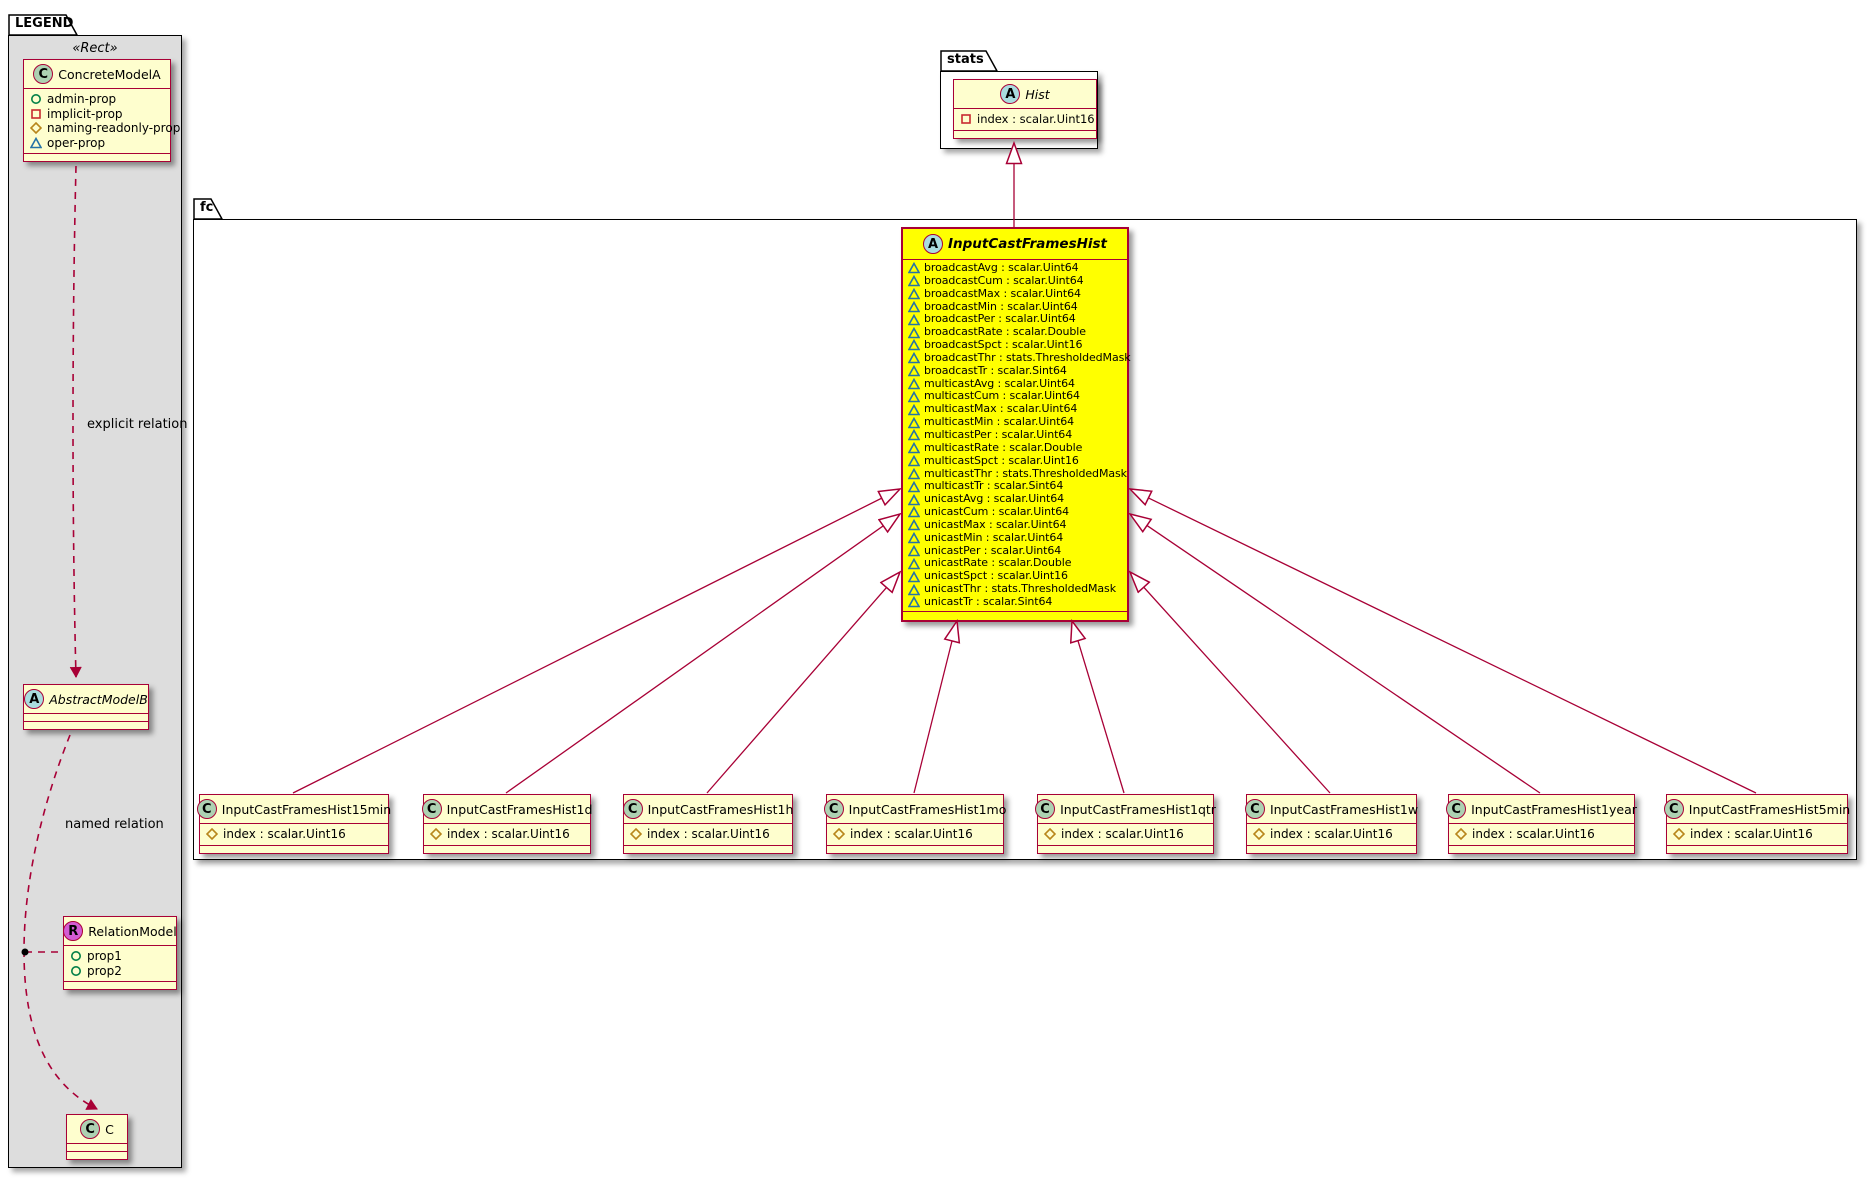 The image size is (1874, 1179). Describe the element at coordinates (1003, 447) in the screenshot. I see `member-label: multicastRate : scalar.Double` at that location.